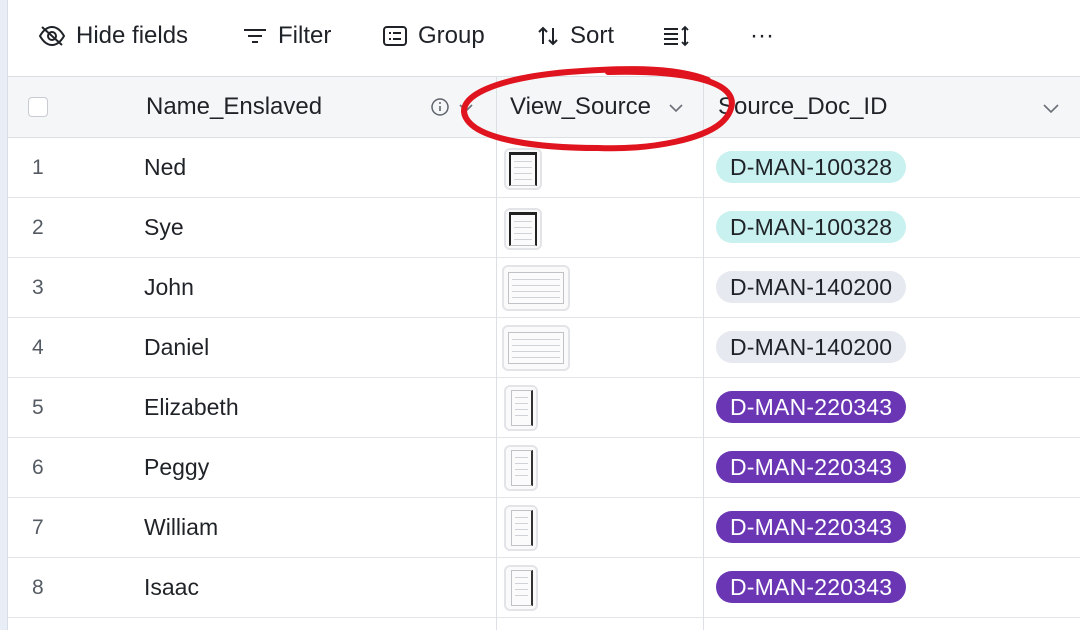  What do you see at coordinates (4, 315) in the screenshot?
I see `left-rail` at bounding box center [4, 315].